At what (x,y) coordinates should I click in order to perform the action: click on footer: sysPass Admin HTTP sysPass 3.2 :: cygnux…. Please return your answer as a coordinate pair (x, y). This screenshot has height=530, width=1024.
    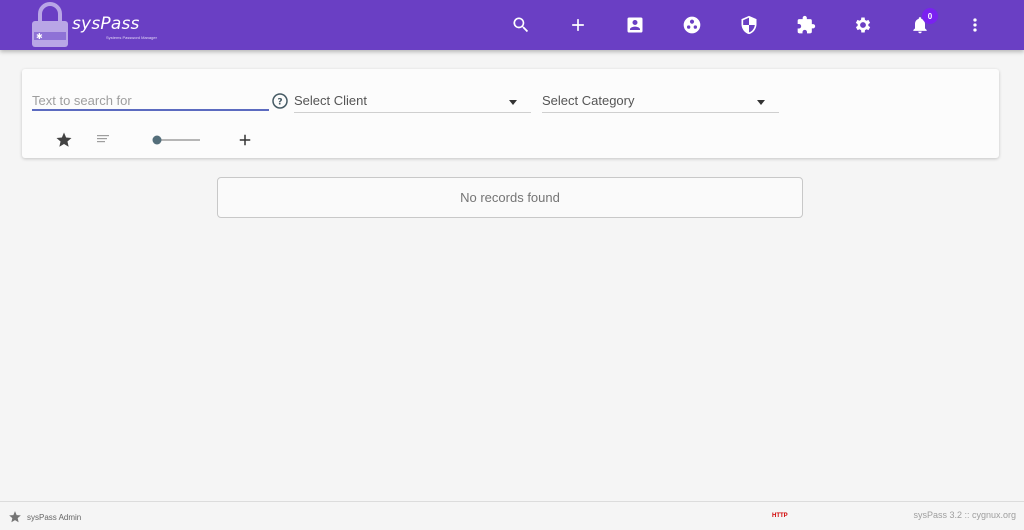
    Looking at the image, I should click on (512, 515).